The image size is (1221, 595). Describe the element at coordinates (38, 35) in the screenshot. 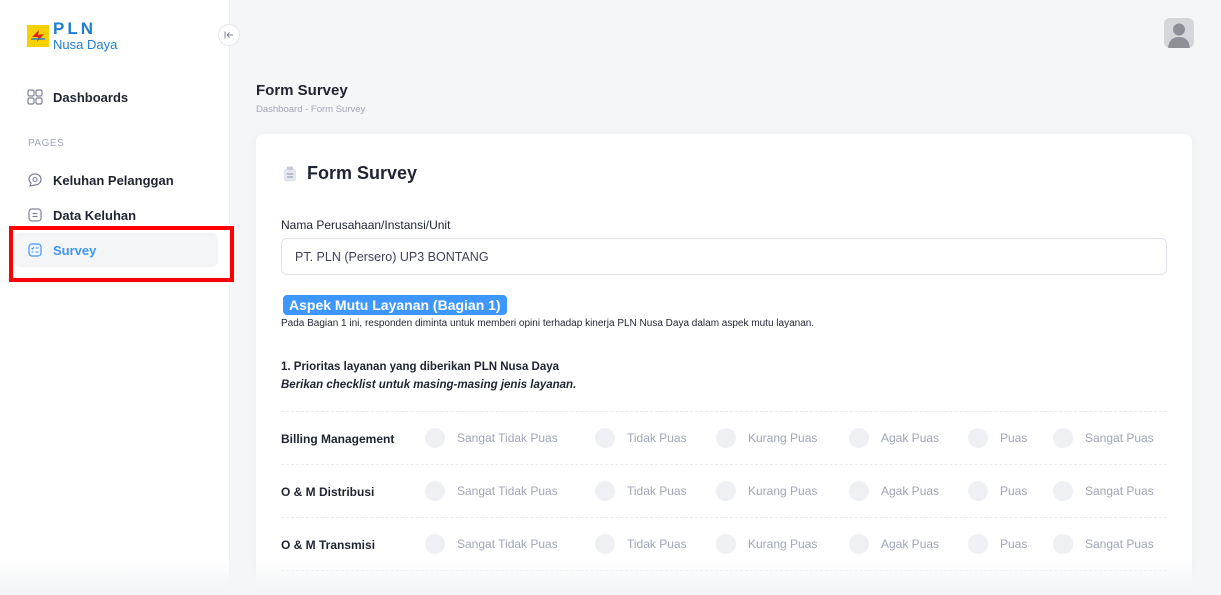

I see `pln-logo-icon` at that location.